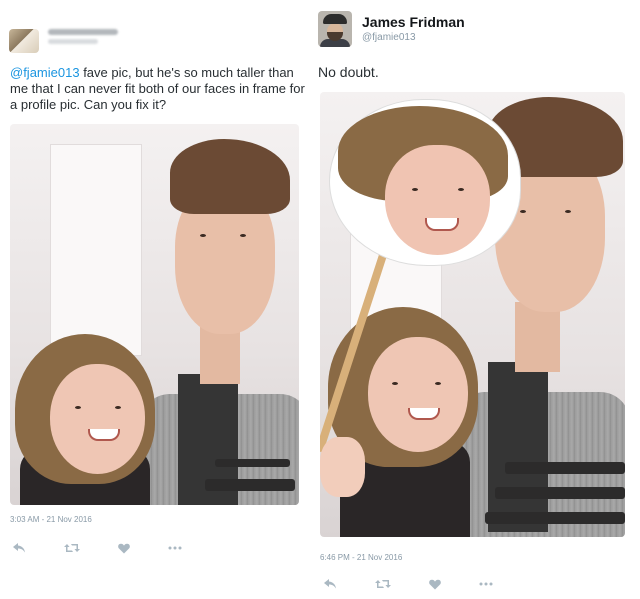 This screenshot has height=599, width=640. I want to click on tweet-actions, so click(112, 548).